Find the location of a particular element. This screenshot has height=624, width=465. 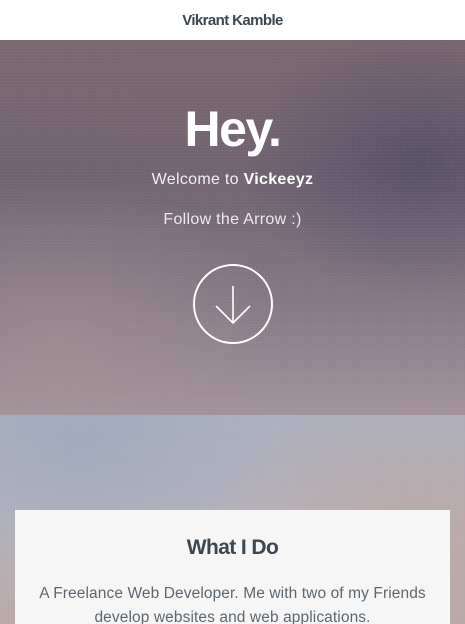

scroll-down-button is located at coordinates (233, 304).